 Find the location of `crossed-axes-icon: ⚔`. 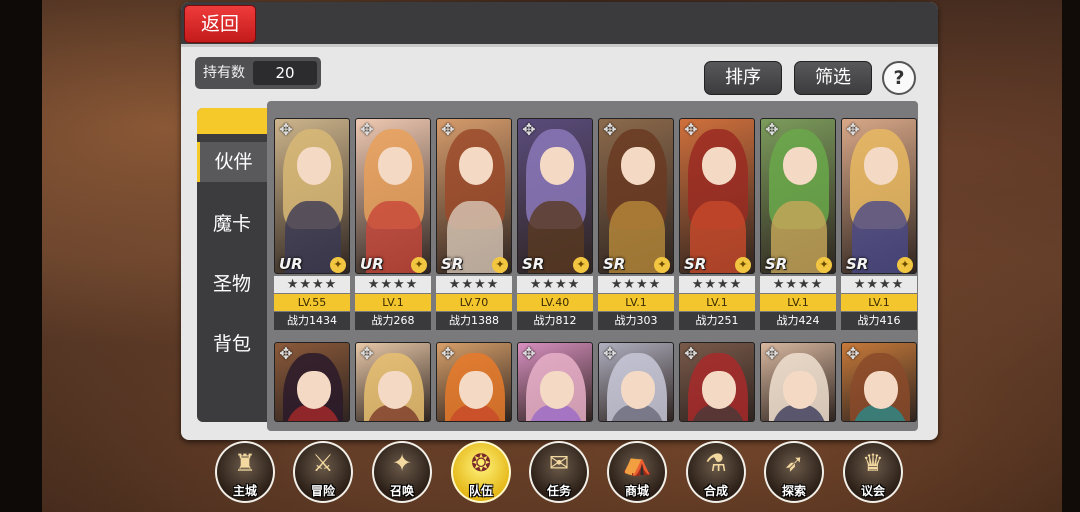

crossed-axes-icon: ⚔ is located at coordinates (323, 463).